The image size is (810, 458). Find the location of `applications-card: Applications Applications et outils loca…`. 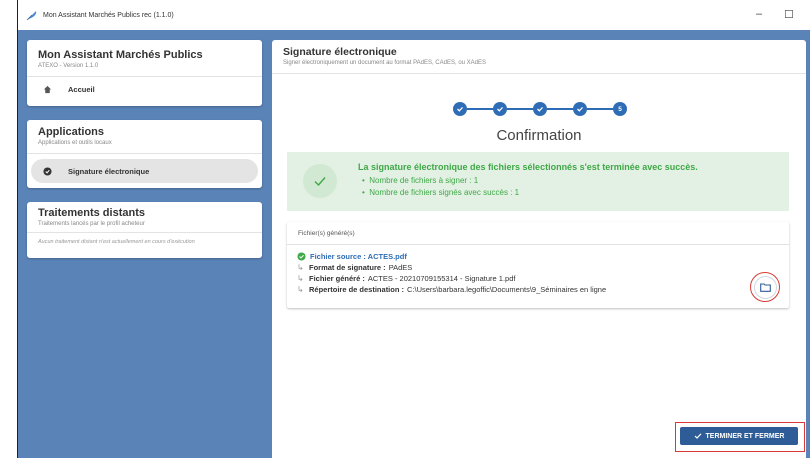

applications-card: Applications Applications et outils loca… is located at coordinates (144, 154).